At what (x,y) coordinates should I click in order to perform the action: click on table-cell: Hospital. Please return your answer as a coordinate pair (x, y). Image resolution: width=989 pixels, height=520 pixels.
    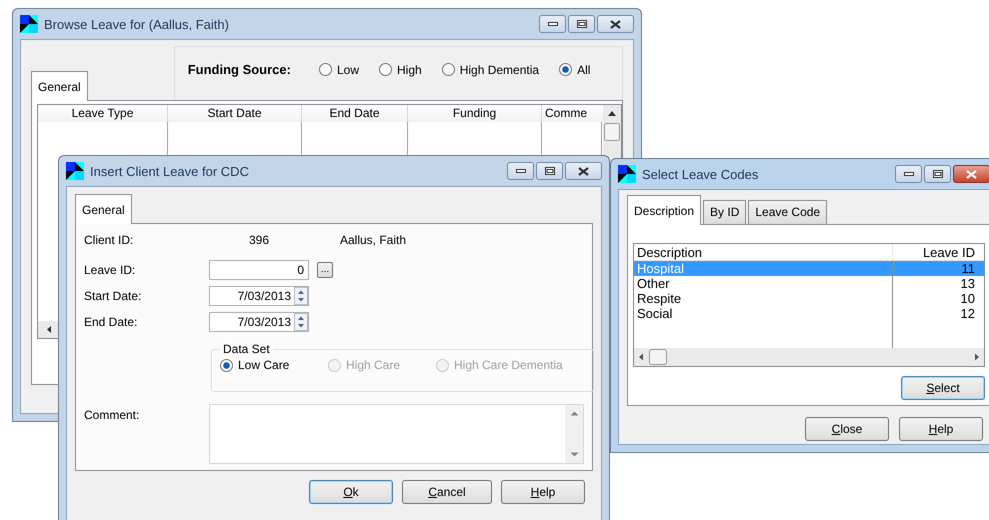
    Looking at the image, I should click on (763, 268).